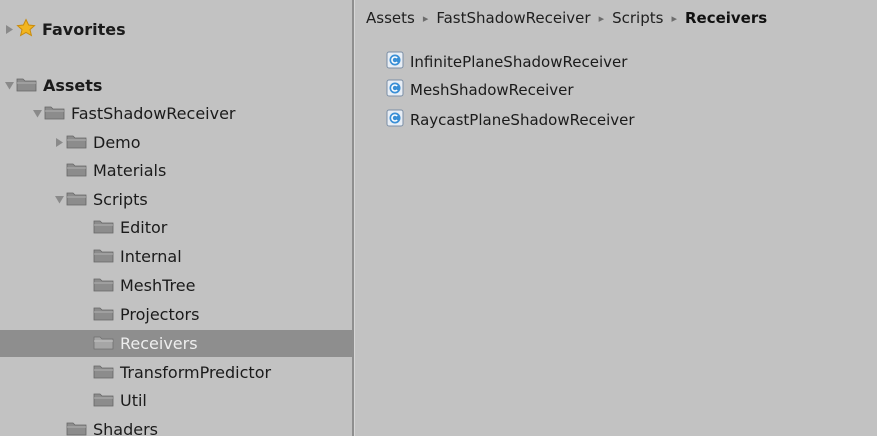 This screenshot has height=436, width=877. What do you see at coordinates (196, 372) in the screenshot?
I see `tree-label-transformpredictor: TransformPredictor` at bounding box center [196, 372].